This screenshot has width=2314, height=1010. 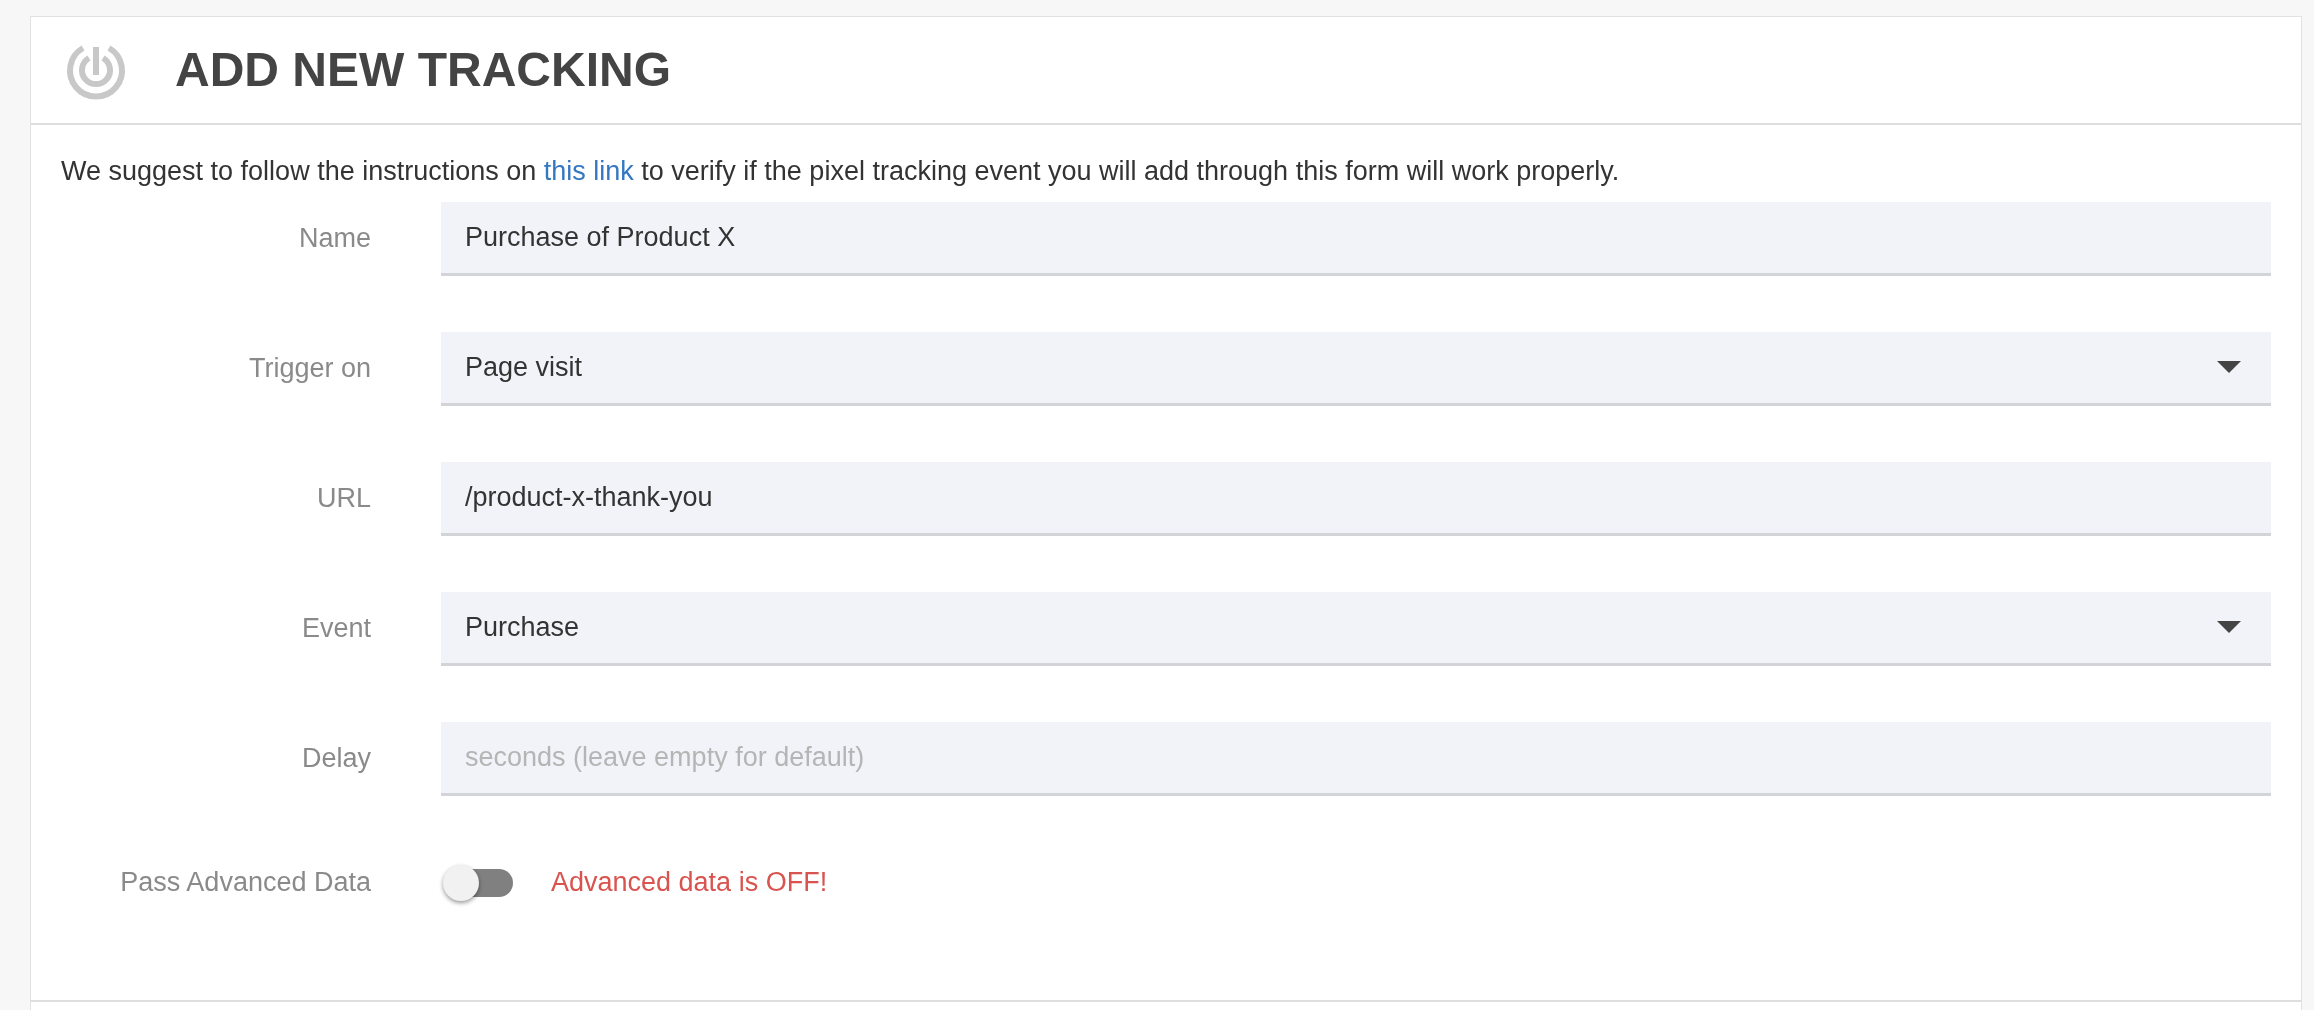 I want to click on instructions-link: this link, so click(x=588, y=171).